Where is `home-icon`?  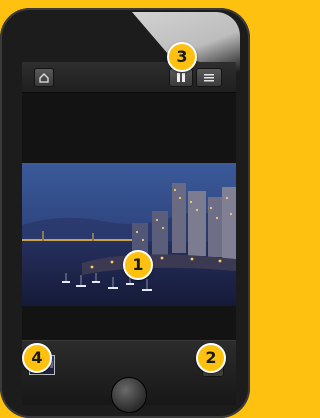 home-icon is located at coordinates (44, 78).